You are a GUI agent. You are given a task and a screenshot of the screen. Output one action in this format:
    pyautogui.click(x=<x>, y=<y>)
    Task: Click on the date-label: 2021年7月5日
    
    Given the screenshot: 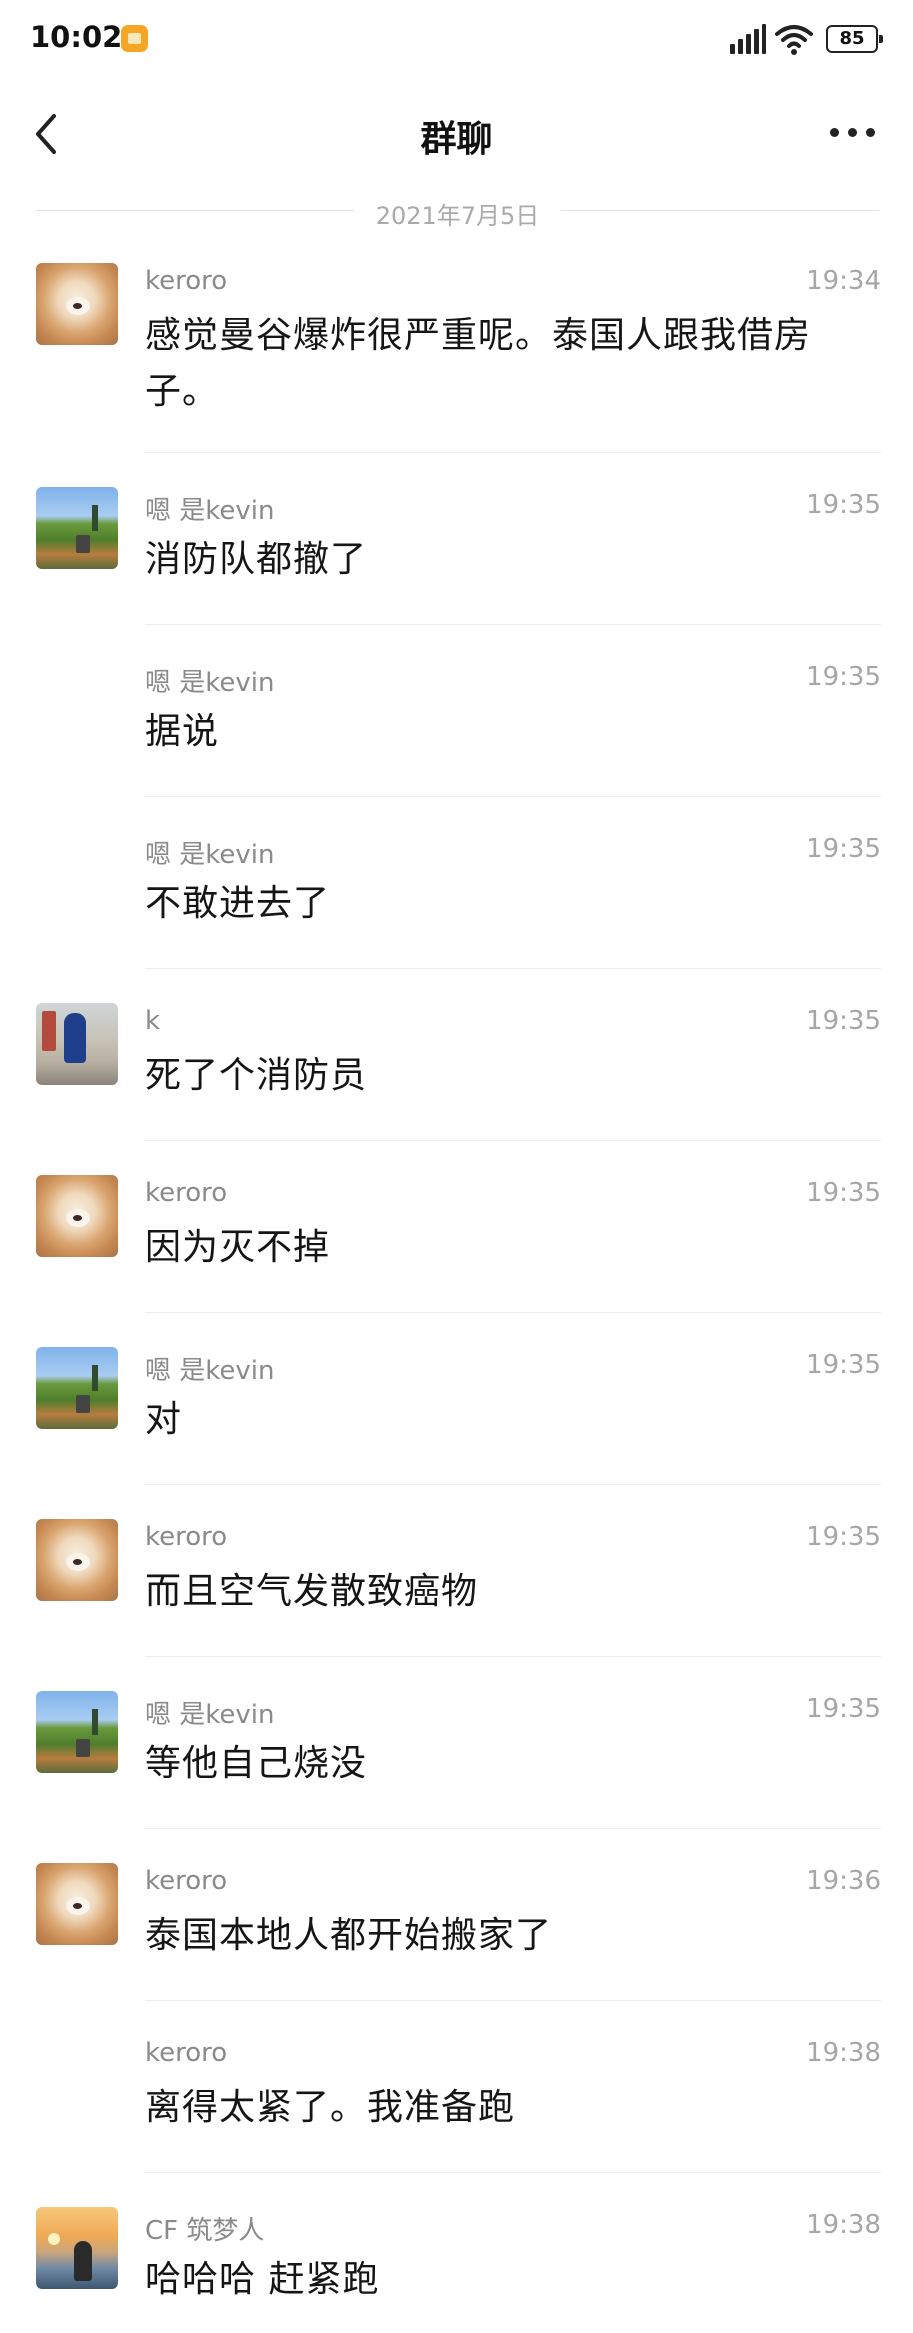 What is the action you would take?
    pyautogui.click(x=457, y=216)
    